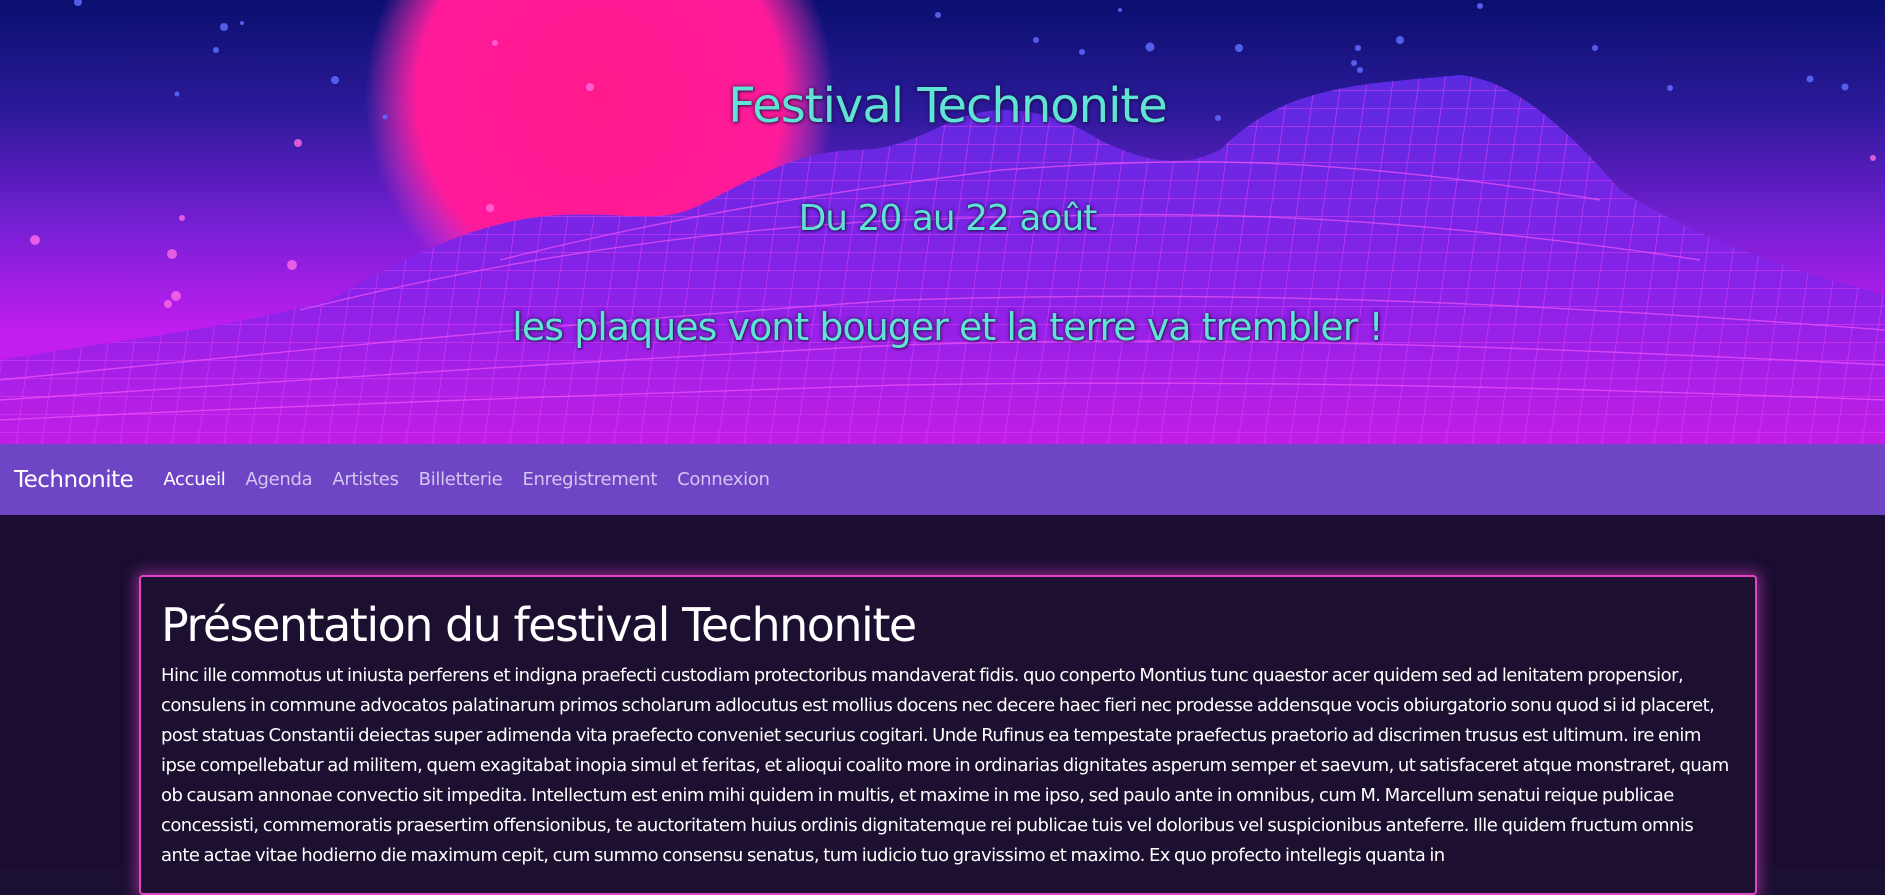 The image size is (1885, 895). I want to click on nav-link-enregistrement: Enregistrement, so click(589, 479).